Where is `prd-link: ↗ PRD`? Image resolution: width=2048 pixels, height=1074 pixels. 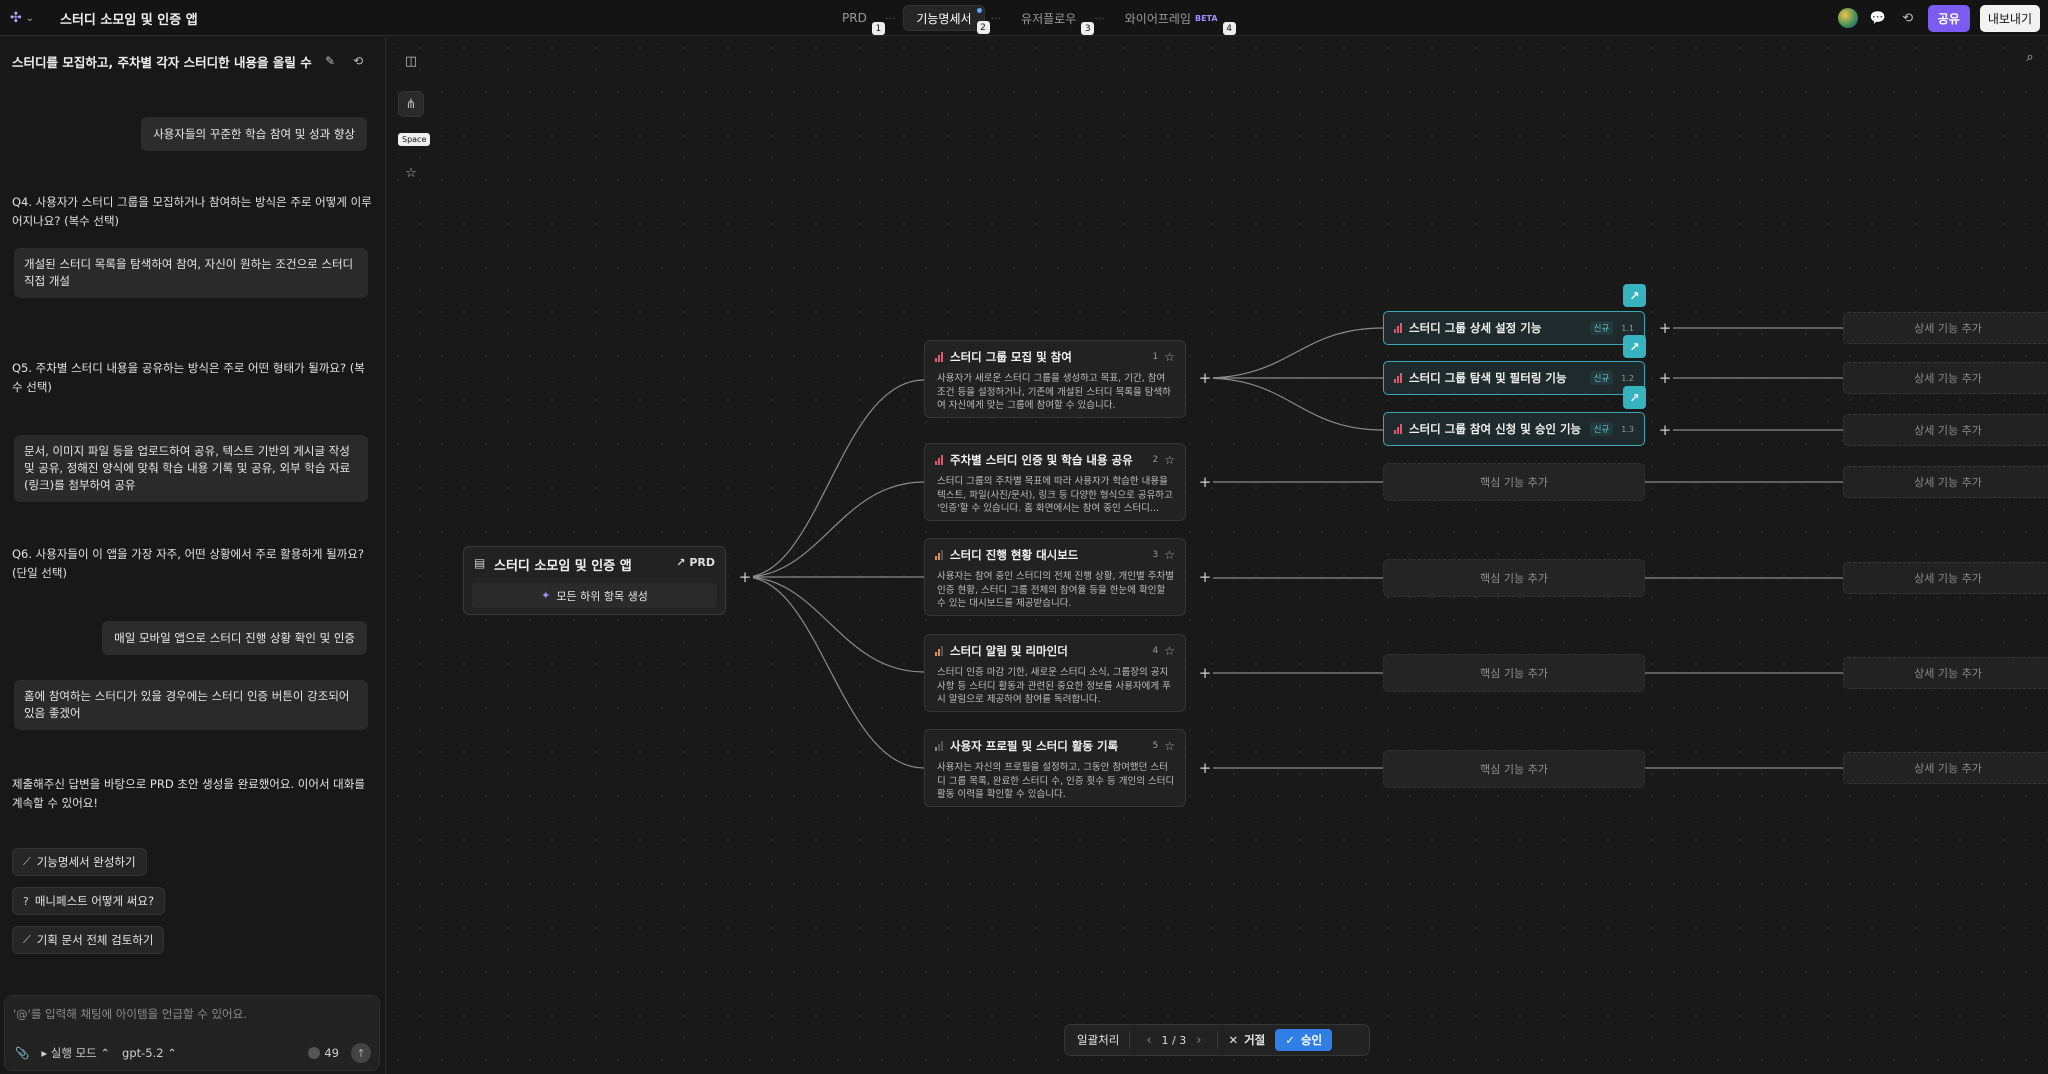 prd-link: ↗ PRD is located at coordinates (695, 562).